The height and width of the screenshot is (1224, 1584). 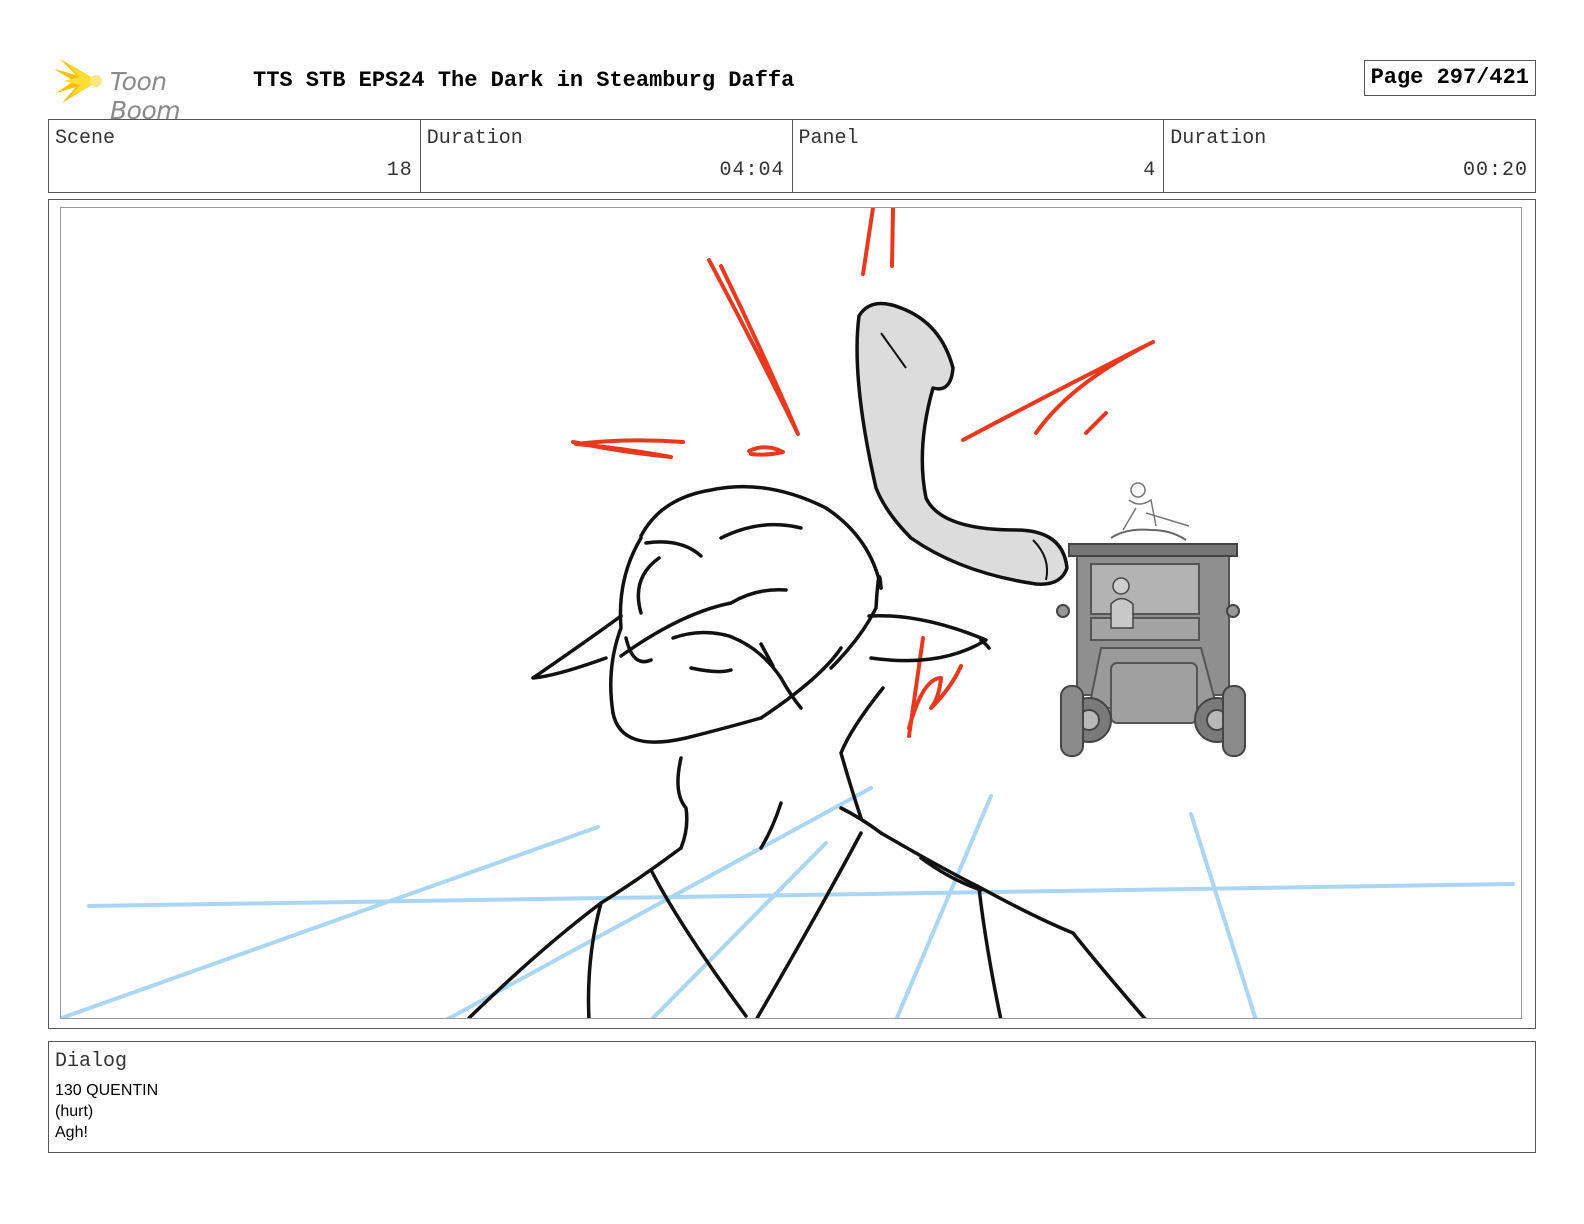 I want to click on panel-cell: Panel 4, so click(x=979, y=156).